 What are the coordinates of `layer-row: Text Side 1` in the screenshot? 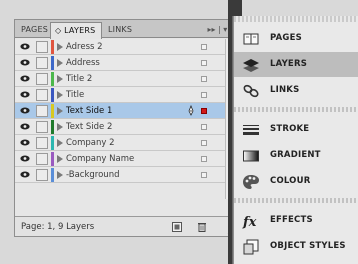 It's located at (120, 111).